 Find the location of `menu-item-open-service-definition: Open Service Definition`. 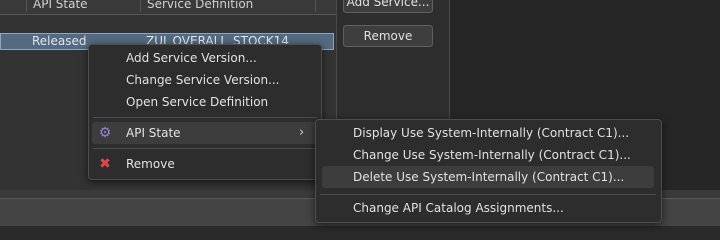

menu-item-open-service-definition: Open Service Definition is located at coordinates (205, 102).